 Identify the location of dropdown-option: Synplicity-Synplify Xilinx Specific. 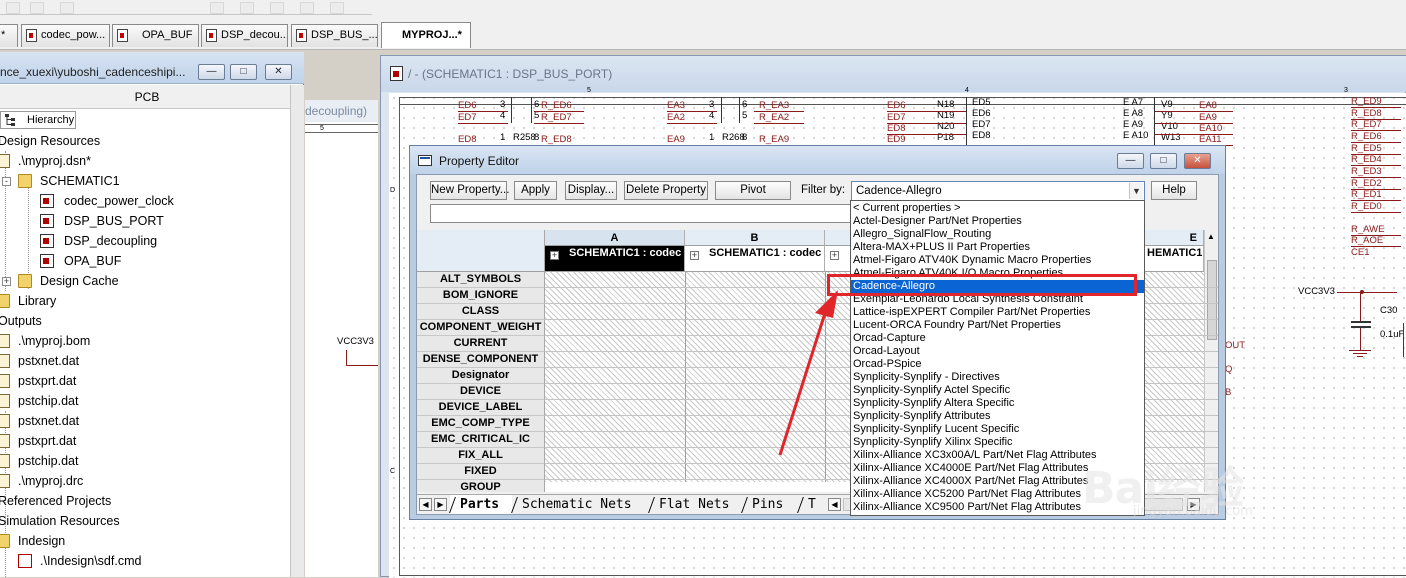
(997, 442).